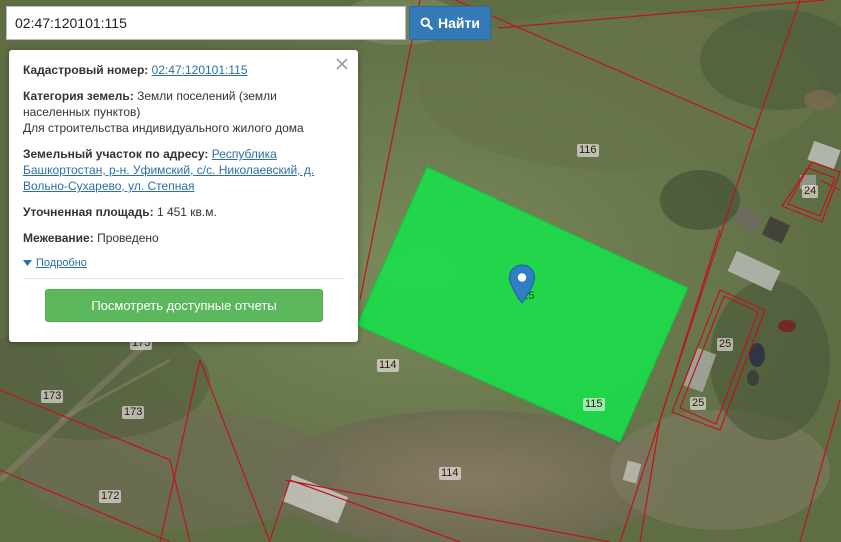  What do you see at coordinates (388, 365) in the screenshot?
I see `parcel-label-114: 114` at bounding box center [388, 365].